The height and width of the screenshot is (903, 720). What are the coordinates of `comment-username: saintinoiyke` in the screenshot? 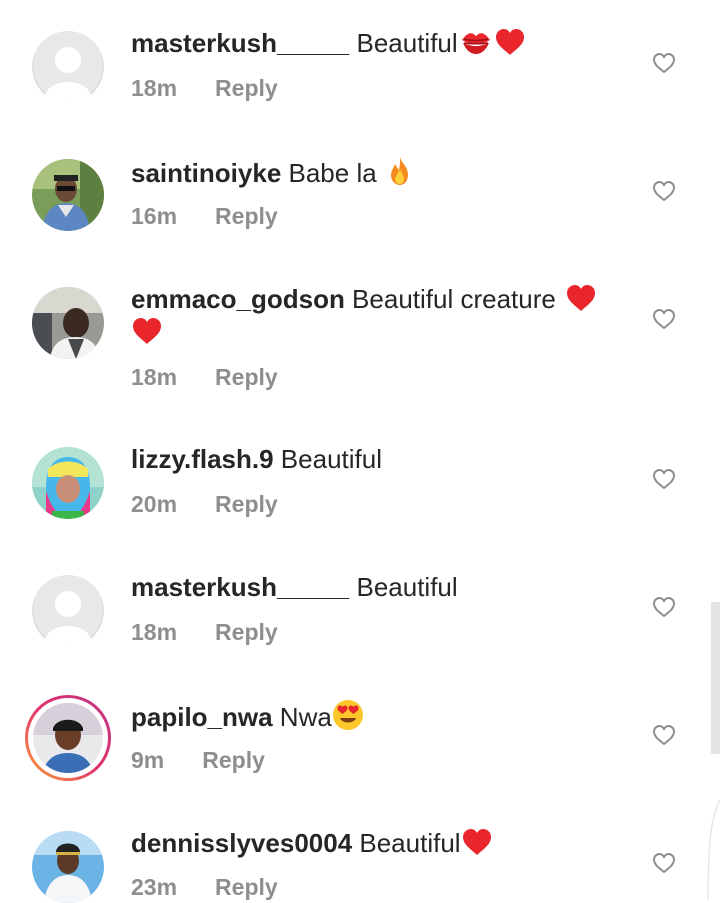 It's located at (206, 173).